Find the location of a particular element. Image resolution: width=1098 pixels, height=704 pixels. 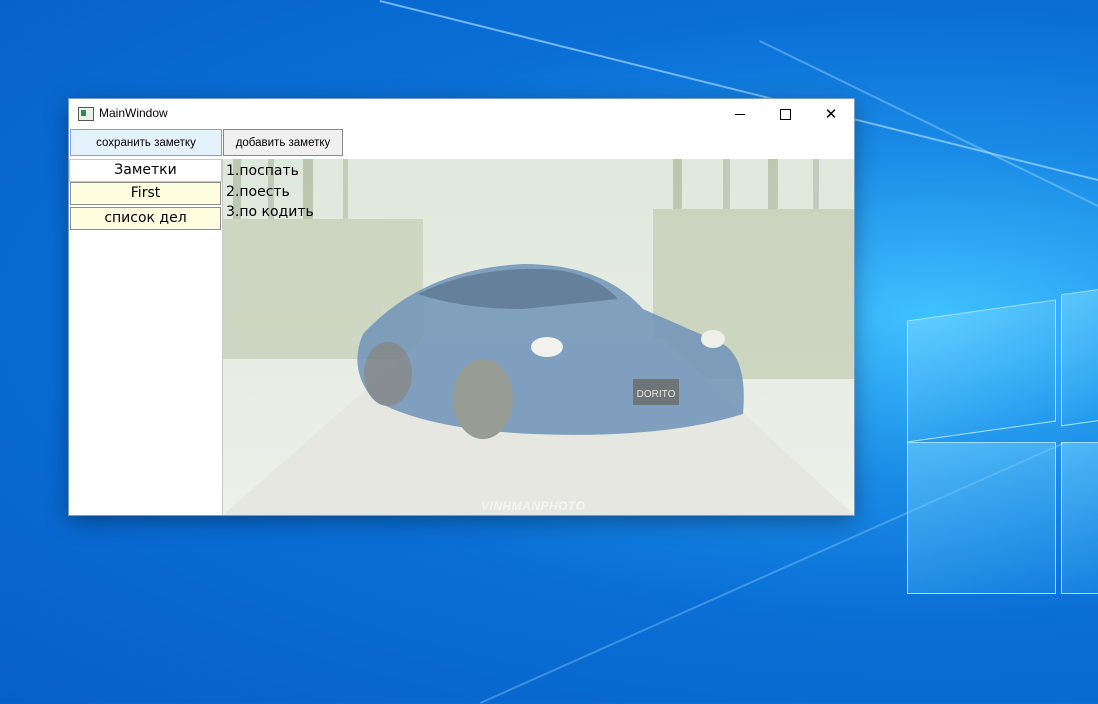

app-icon is located at coordinates (86, 114).